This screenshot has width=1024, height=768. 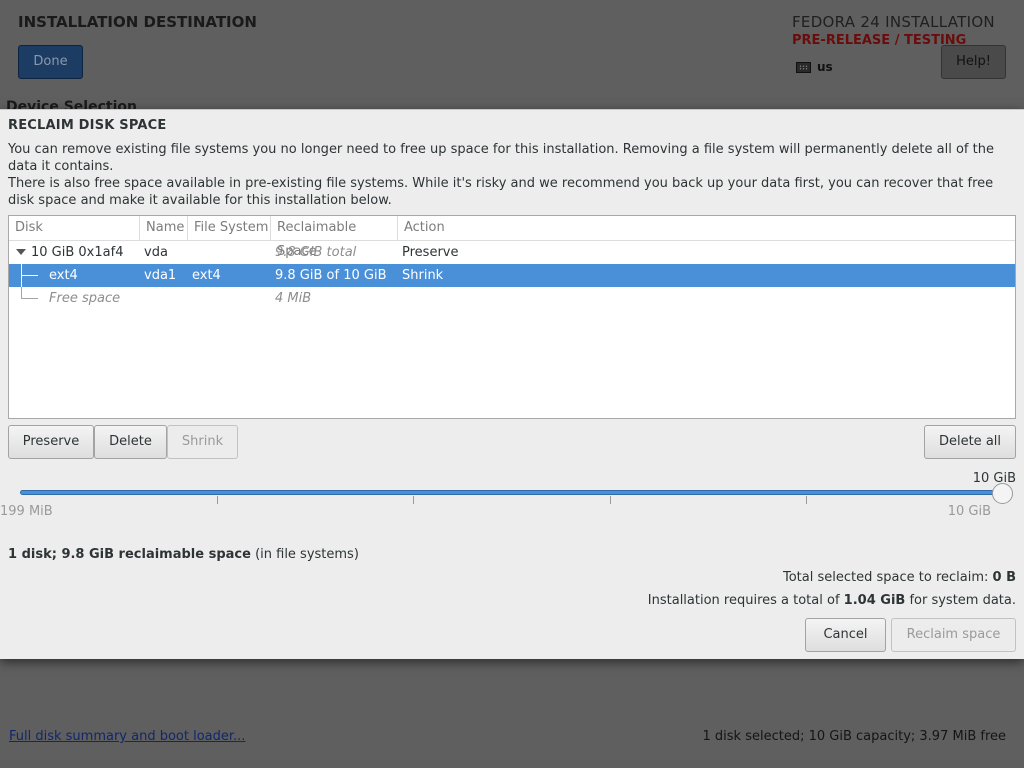 What do you see at coordinates (893, 22) in the screenshot?
I see `product-title: FEDORA 24 INSTALLATION` at bounding box center [893, 22].